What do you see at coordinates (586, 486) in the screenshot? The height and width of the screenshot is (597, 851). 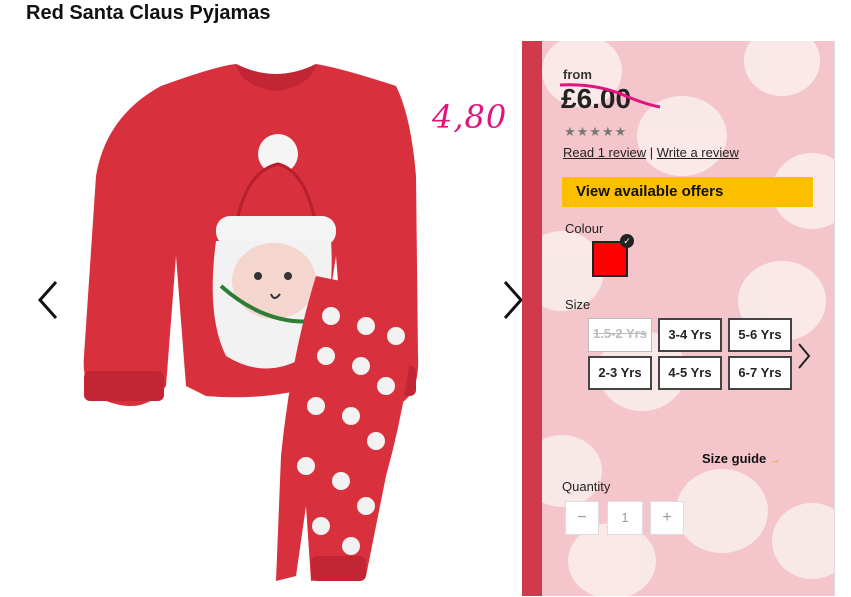 I see `quantity-label: Quantity` at bounding box center [586, 486].